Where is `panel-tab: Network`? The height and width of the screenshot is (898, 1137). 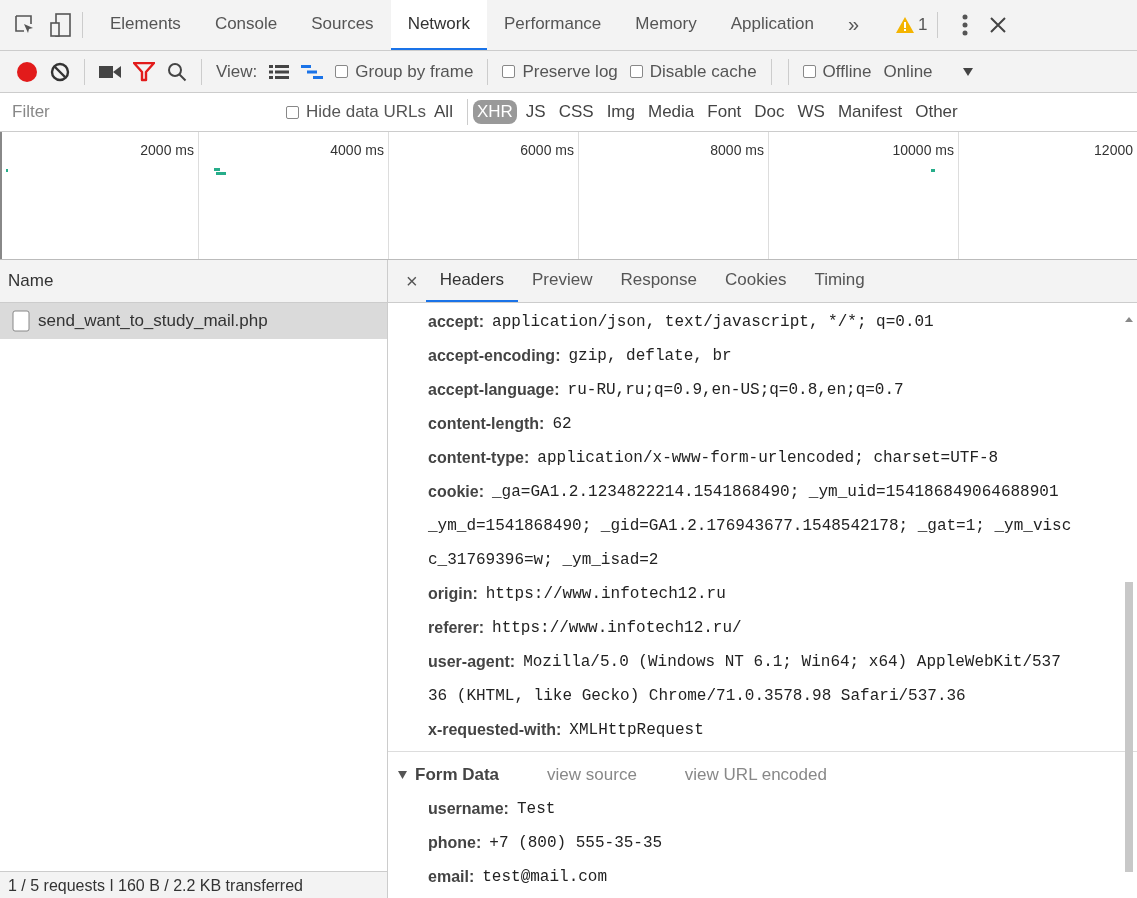 panel-tab: Network is located at coordinates (438, 25).